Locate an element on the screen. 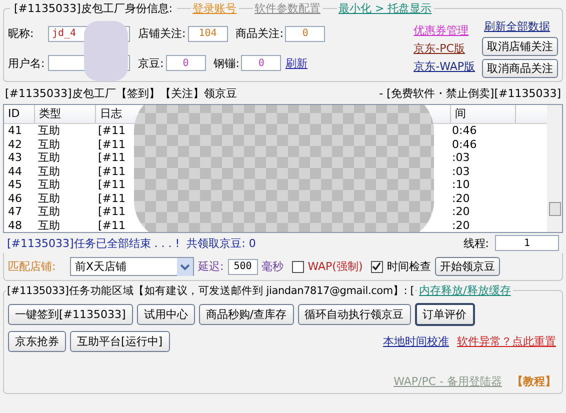  checkbox: WAP(强制) is located at coordinates (327, 266).